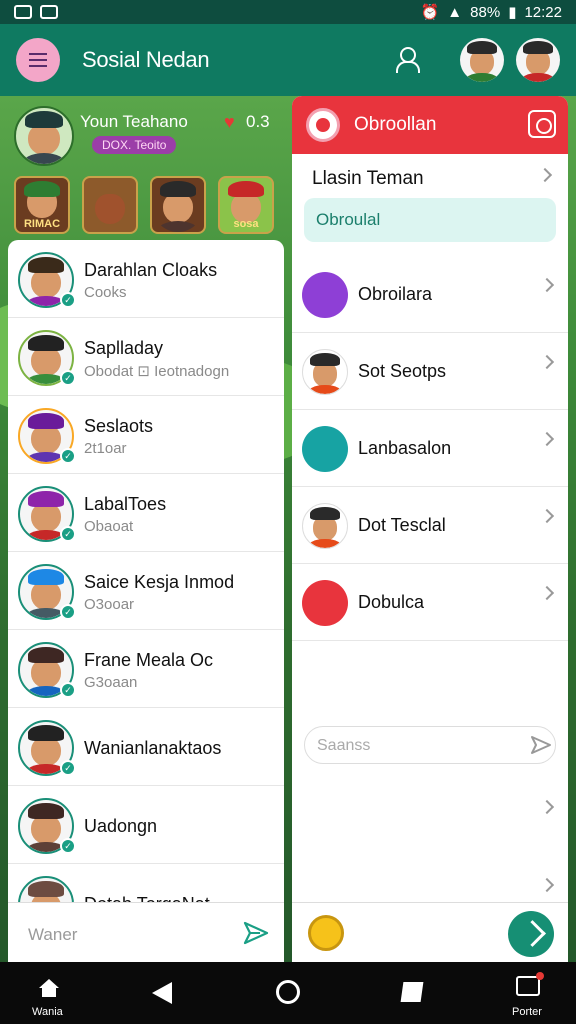  What do you see at coordinates (246, 205) in the screenshot?
I see `game-tile: sosa` at bounding box center [246, 205].